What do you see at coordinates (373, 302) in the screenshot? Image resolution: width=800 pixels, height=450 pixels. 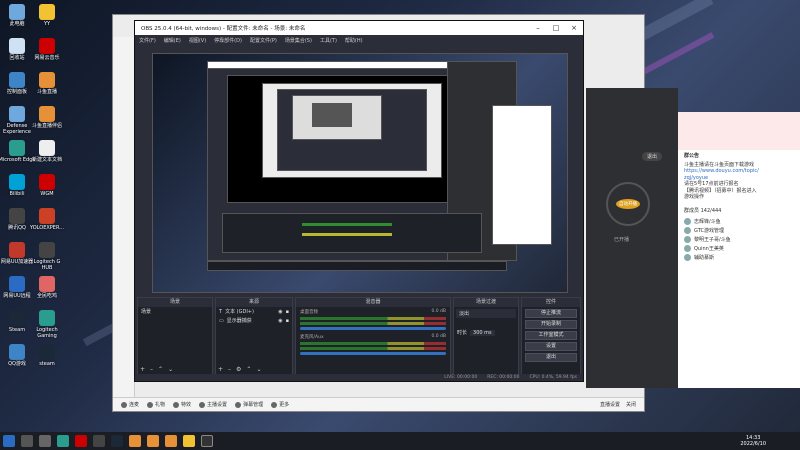 I see `mixer-header: 混音器` at bounding box center [373, 302].